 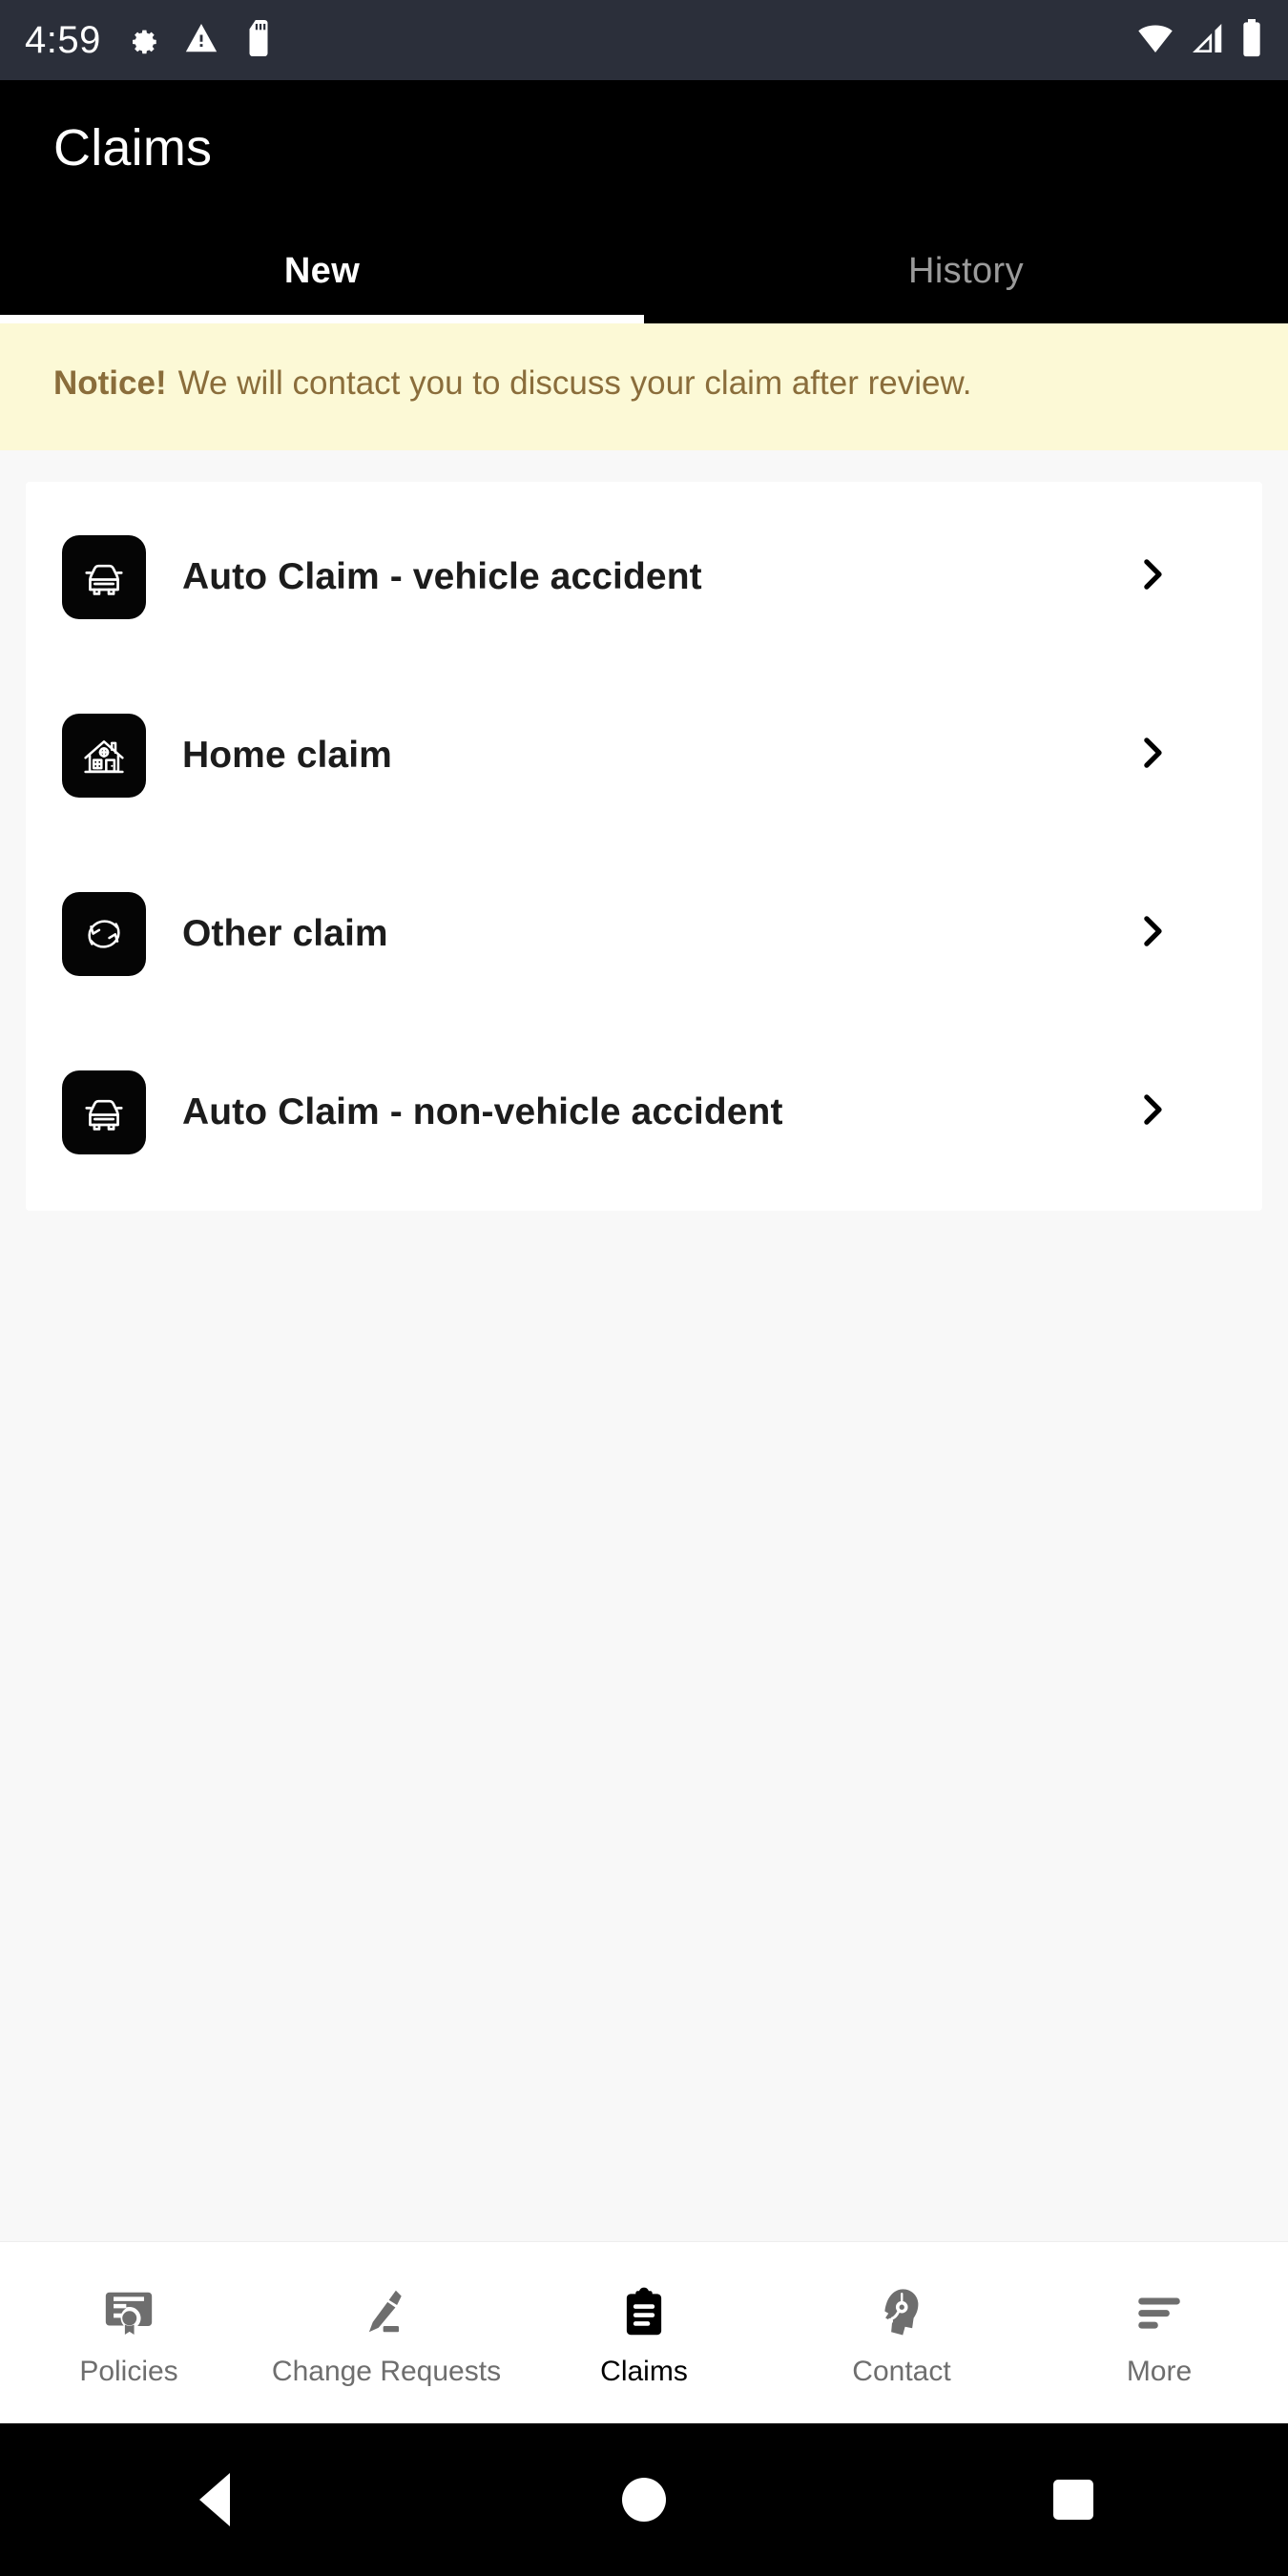 I want to click on status-bar-right, so click(x=1199, y=40).